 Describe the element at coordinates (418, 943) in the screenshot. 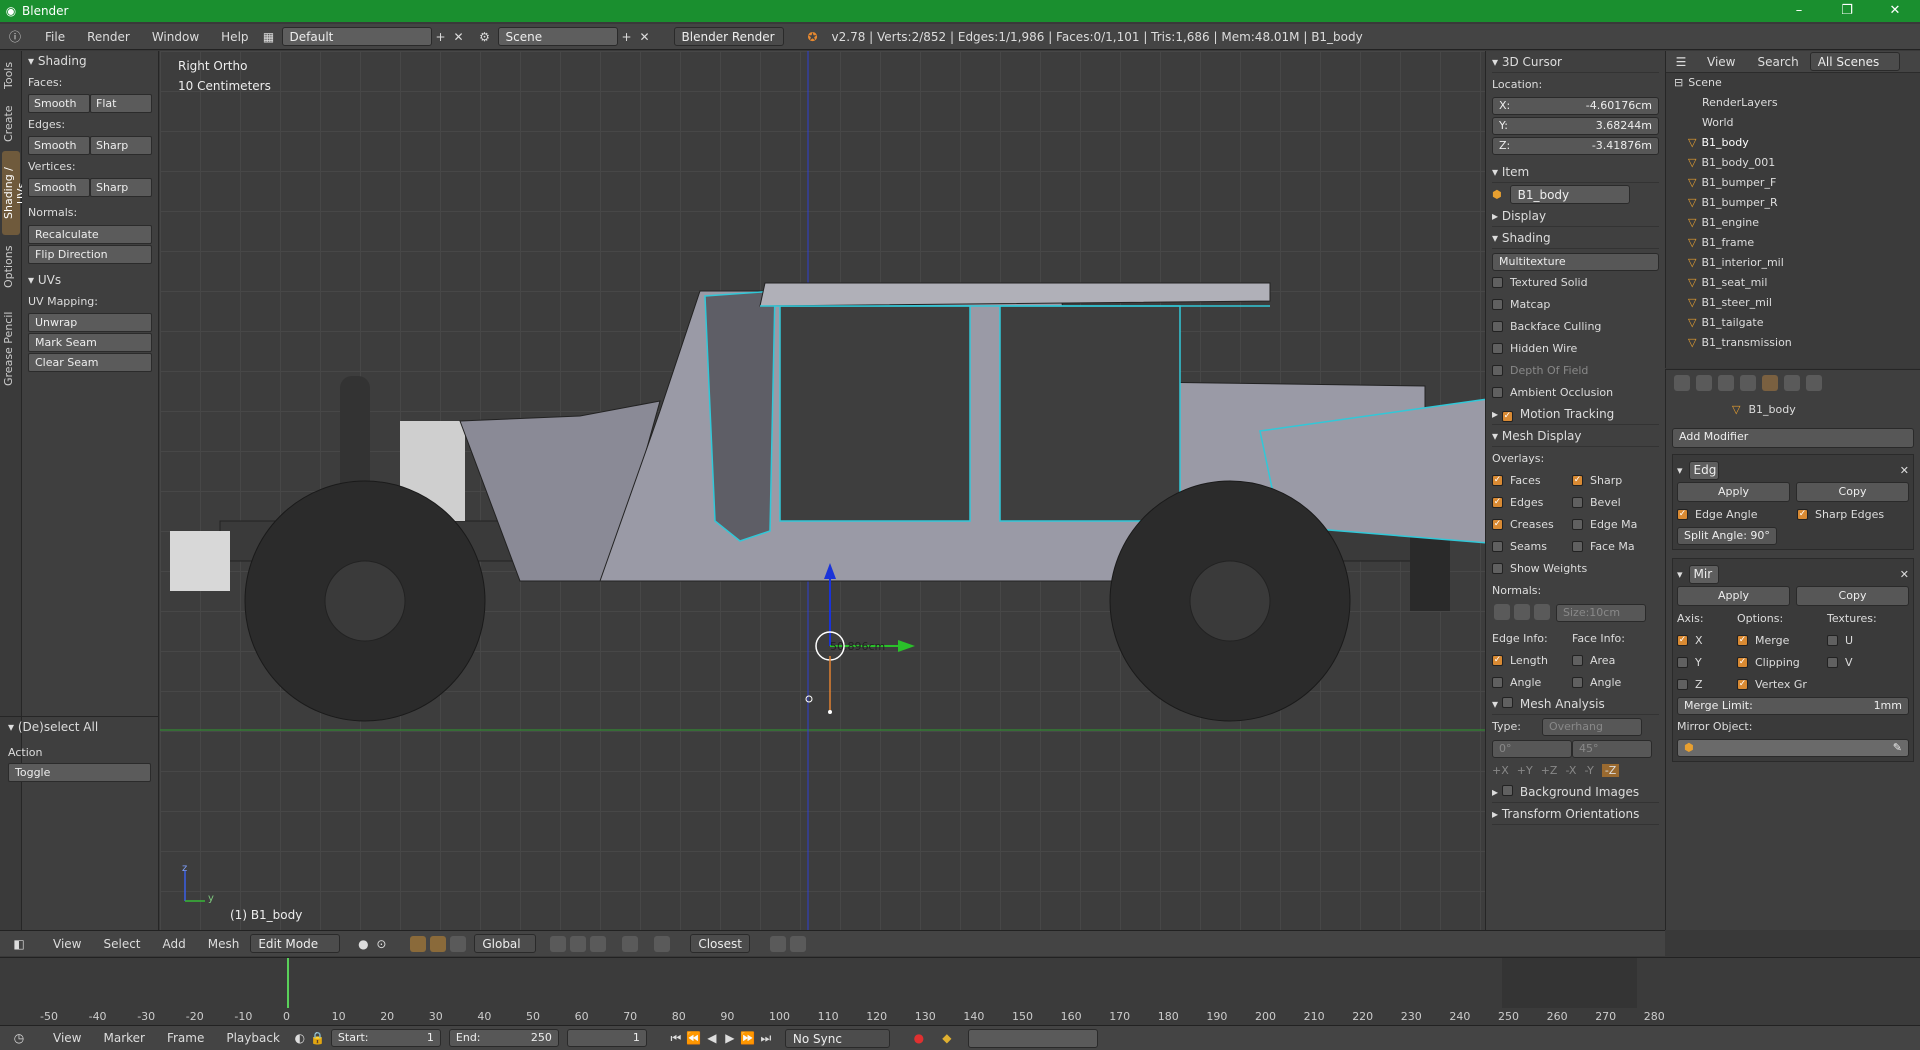

I see `manipulator-translate-icon` at that location.